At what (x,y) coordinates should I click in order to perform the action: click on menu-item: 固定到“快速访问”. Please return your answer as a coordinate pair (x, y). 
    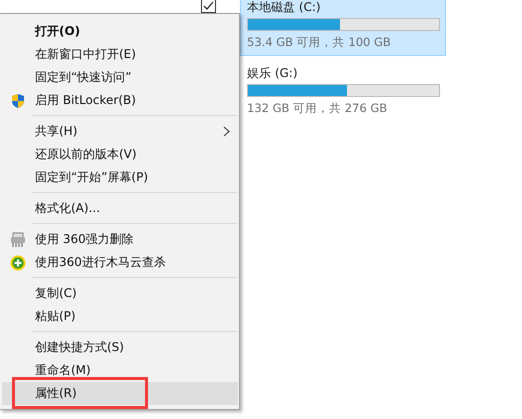
    Looking at the image, I should click on (120, 77).